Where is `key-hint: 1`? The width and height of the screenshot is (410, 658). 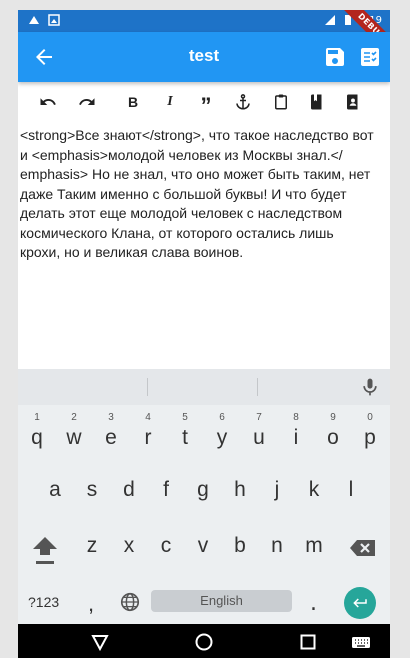 key-hint: 1 is located at coordinates (37, 417).